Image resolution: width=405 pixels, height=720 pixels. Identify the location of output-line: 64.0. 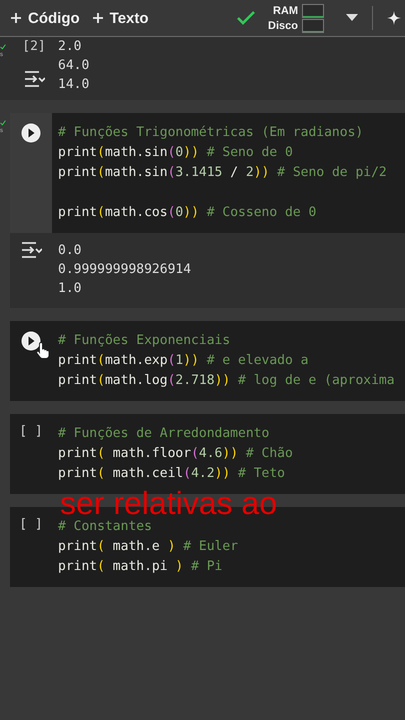
(74, 66).